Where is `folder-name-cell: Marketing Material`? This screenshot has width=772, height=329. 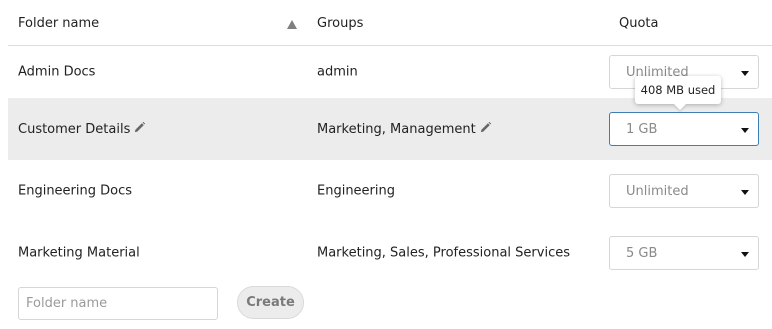
folder-name-cell: Marketing Material is located at coordinates (79, 253).